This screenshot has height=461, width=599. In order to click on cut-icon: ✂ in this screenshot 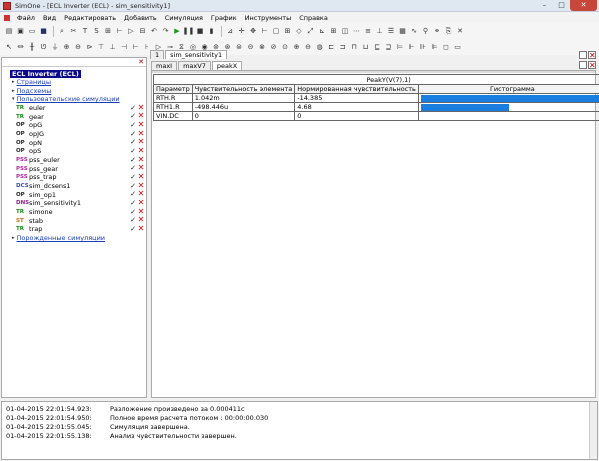, I will do `click(74, 31)`.